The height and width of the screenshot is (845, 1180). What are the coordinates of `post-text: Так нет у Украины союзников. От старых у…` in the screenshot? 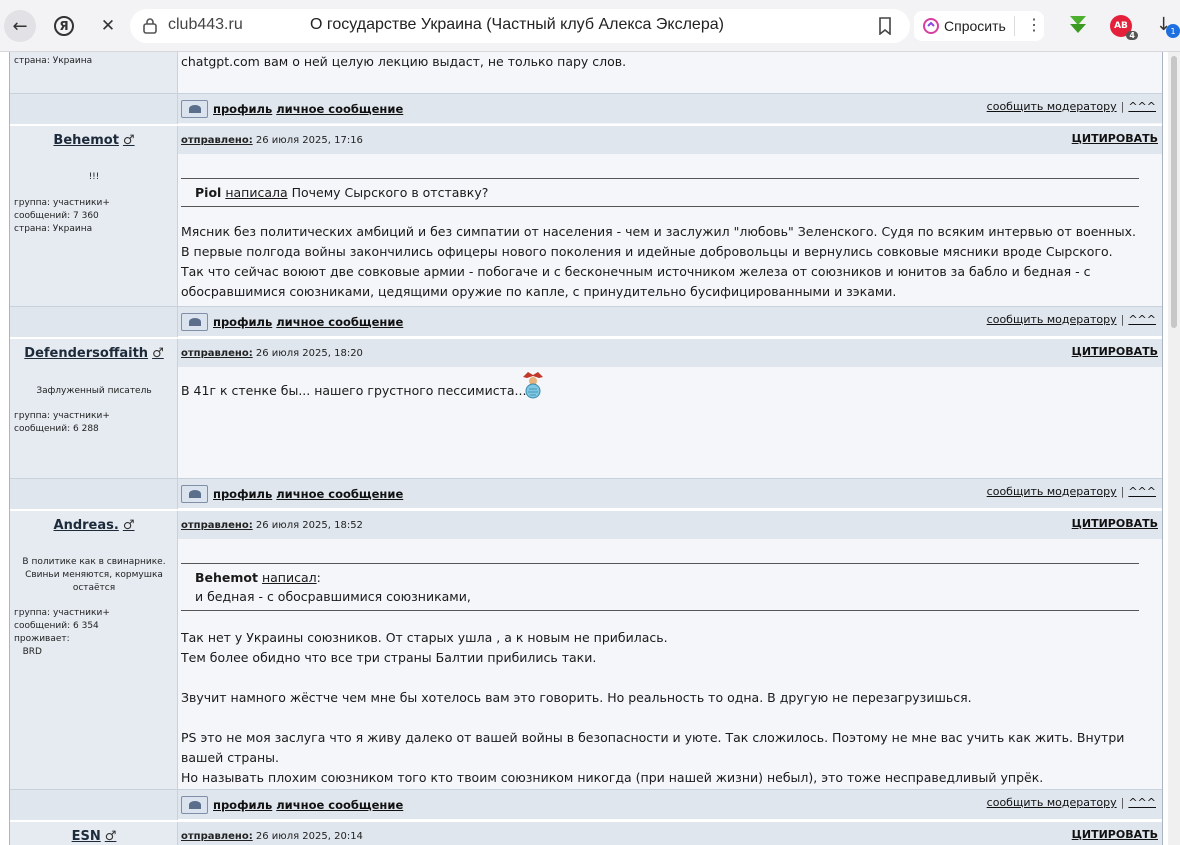 It's located at (653, 707).